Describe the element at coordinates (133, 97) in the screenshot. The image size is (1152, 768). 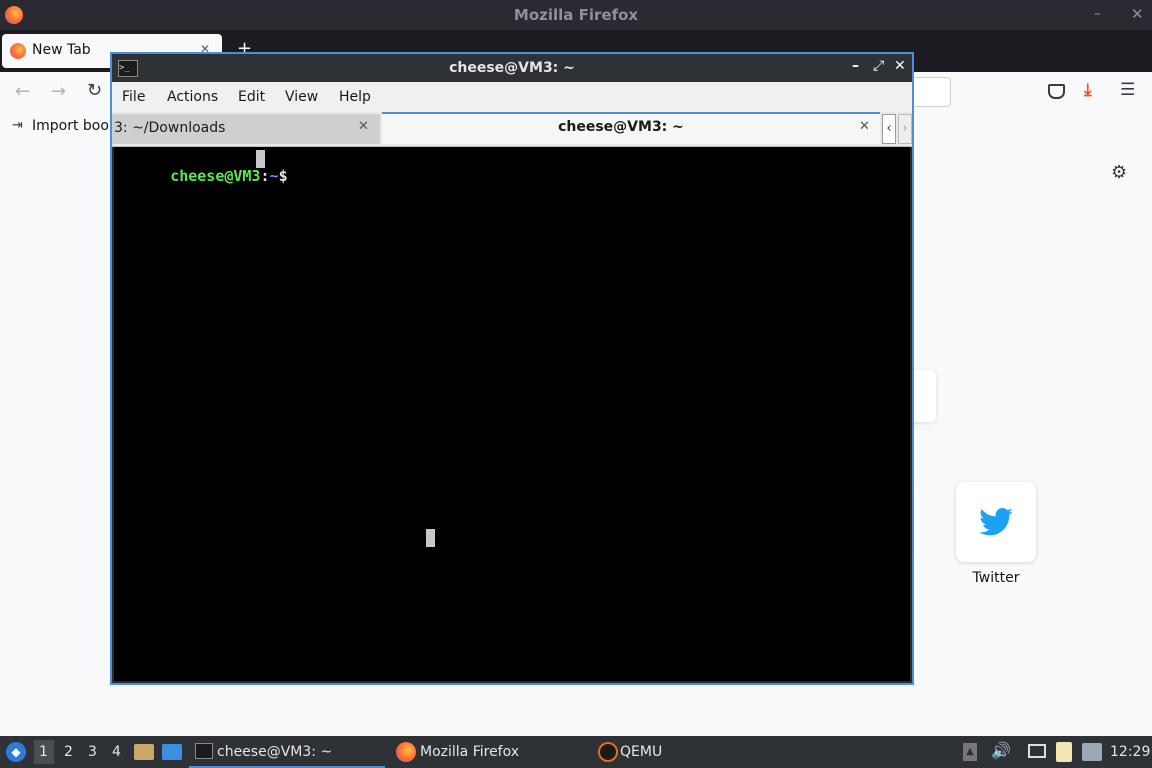
I see `menu-file: File` at that location.